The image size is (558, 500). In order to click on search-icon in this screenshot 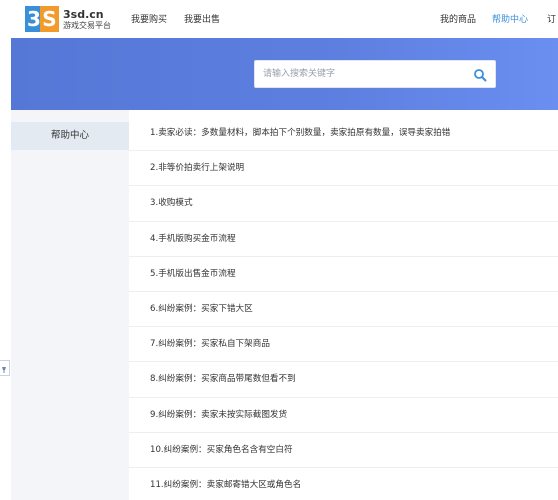, I will do `click(480, 74)`.